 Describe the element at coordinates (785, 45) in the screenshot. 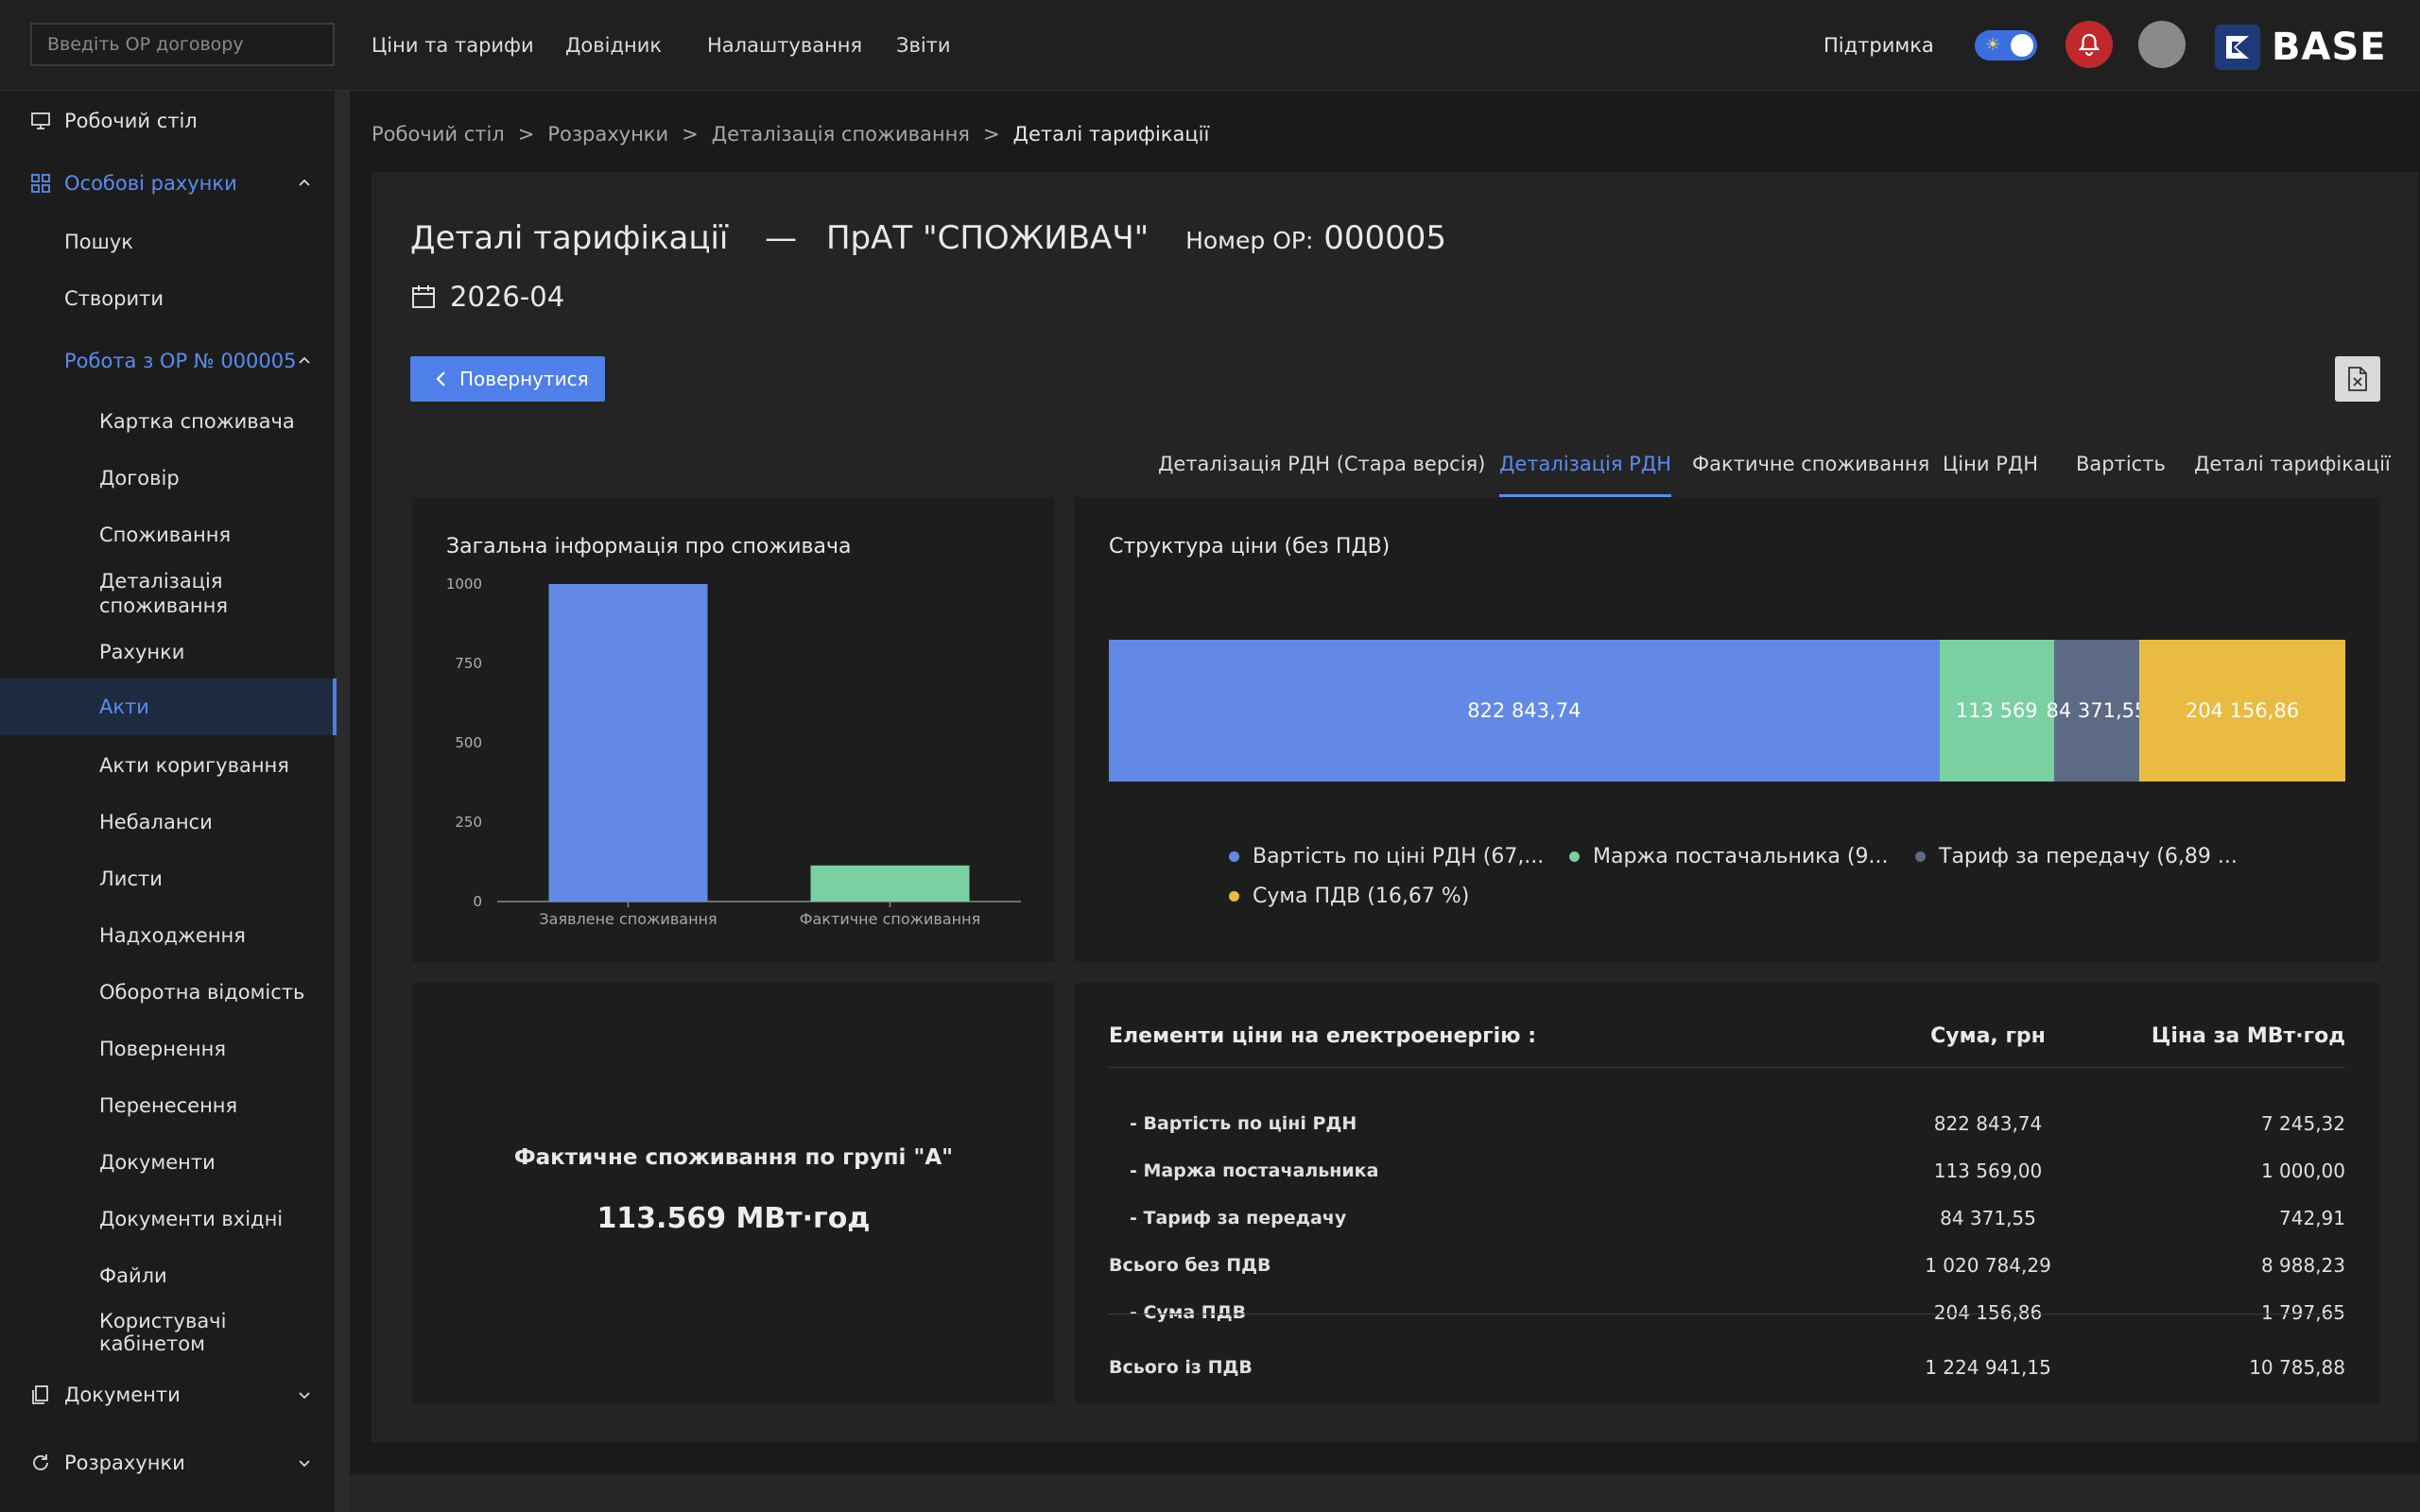

I see `nav-settings: Налаштування` at that location.